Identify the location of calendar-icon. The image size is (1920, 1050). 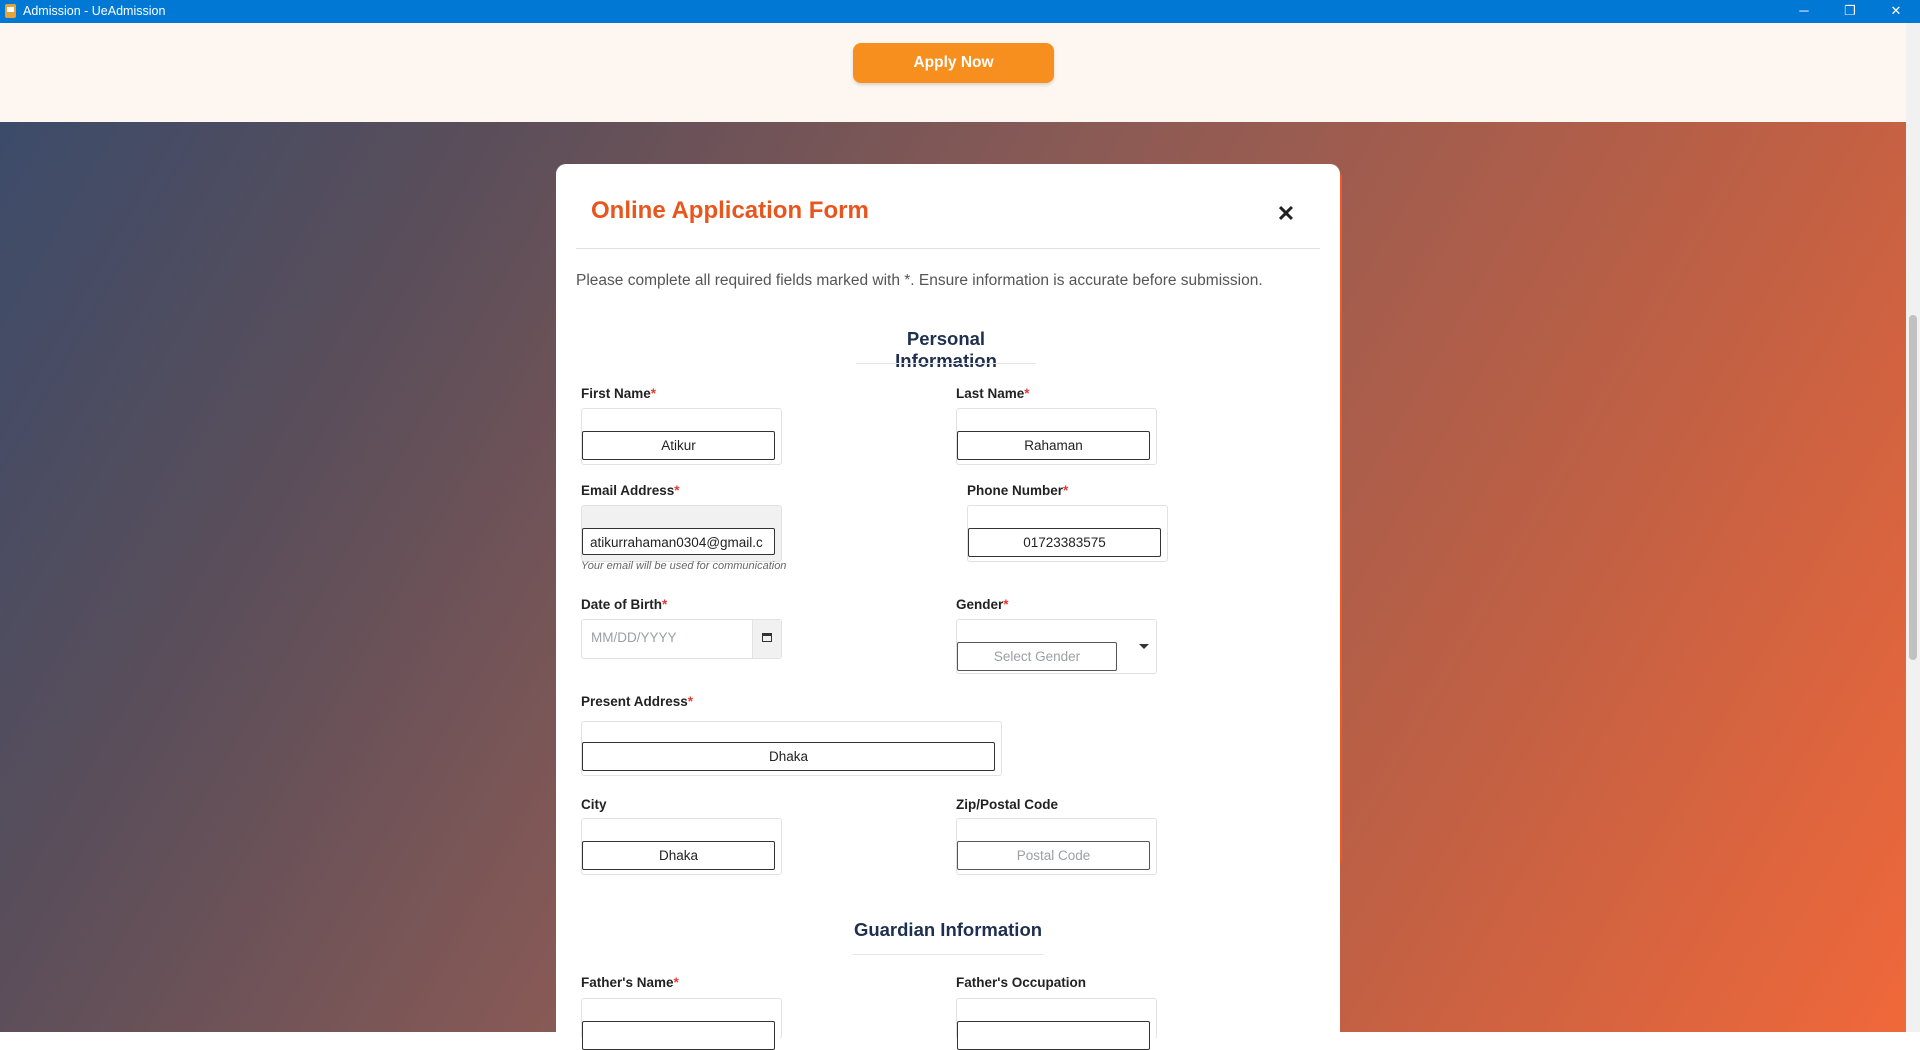
(767, 637).